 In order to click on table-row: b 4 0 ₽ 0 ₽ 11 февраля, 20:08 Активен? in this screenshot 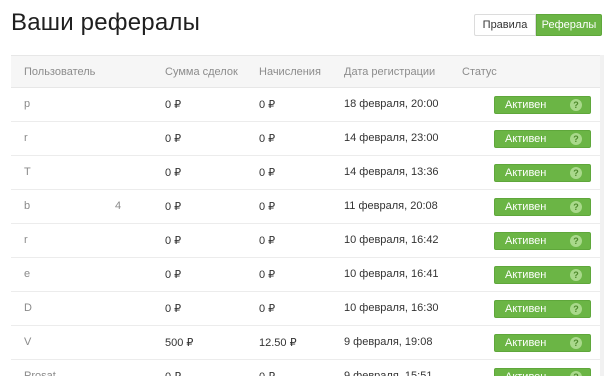, I will do `click(307, 207)`.